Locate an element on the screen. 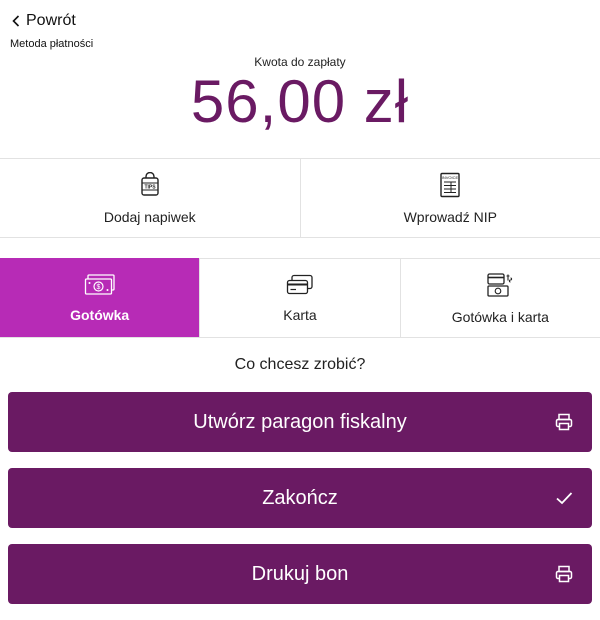  card-icon is located at coordinates (300, 287).